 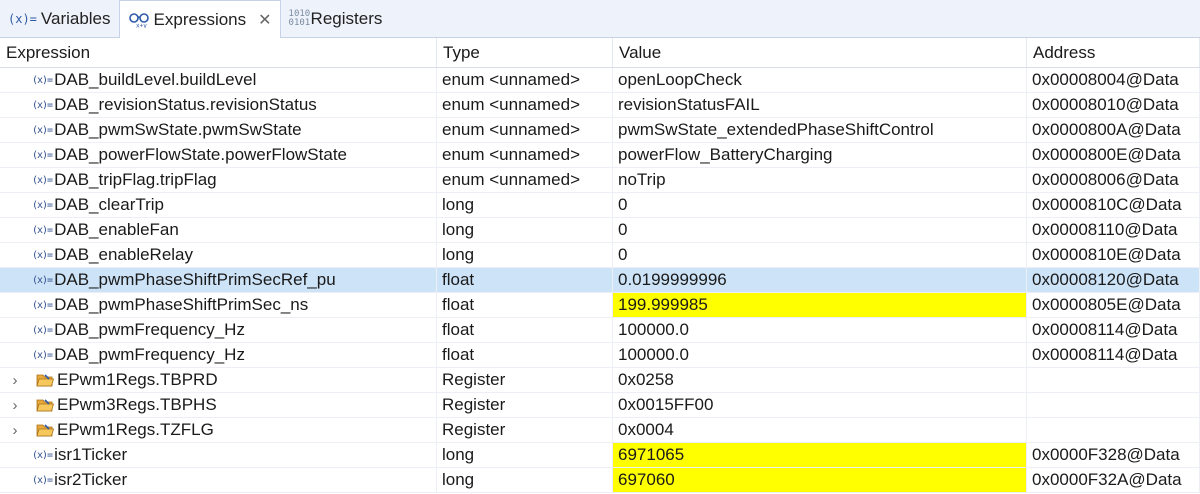 I want to click on expression-cell: (x)= DAB_tripFlag.tripFlag, so click(x=218, y=180).